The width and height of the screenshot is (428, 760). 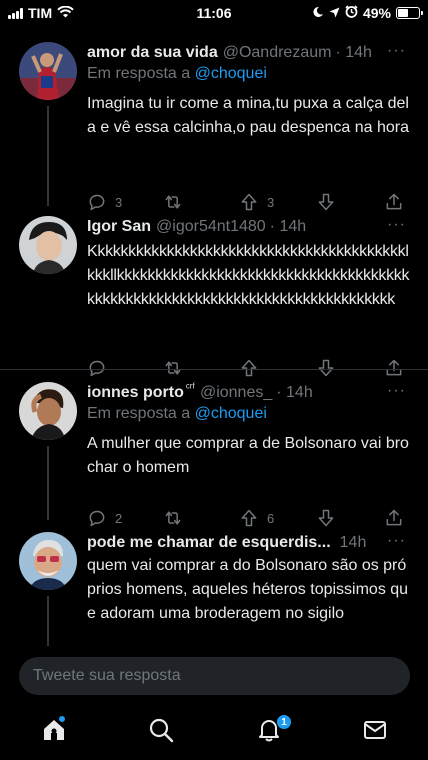 I want to click on tweet-actions: 2 6, so click(x=247, y=519).